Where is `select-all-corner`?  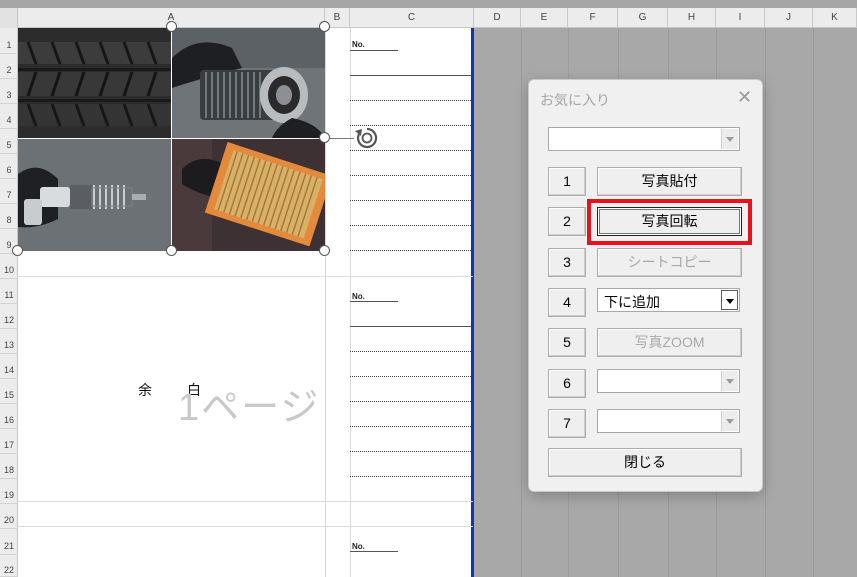 select-all-corner is located at coordinates (9, 18).